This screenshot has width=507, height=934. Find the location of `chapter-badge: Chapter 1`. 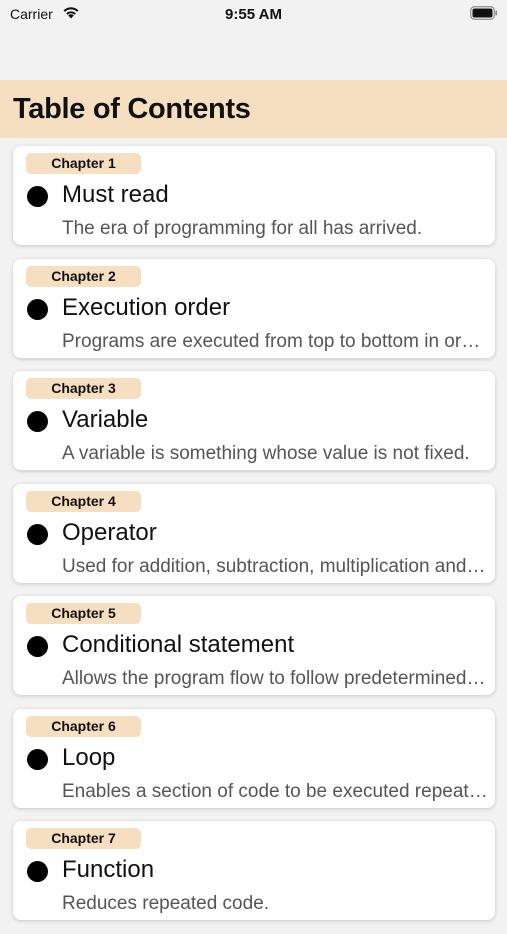

chapter-badge: Chapter 1 is located at coordinates (83, 163).